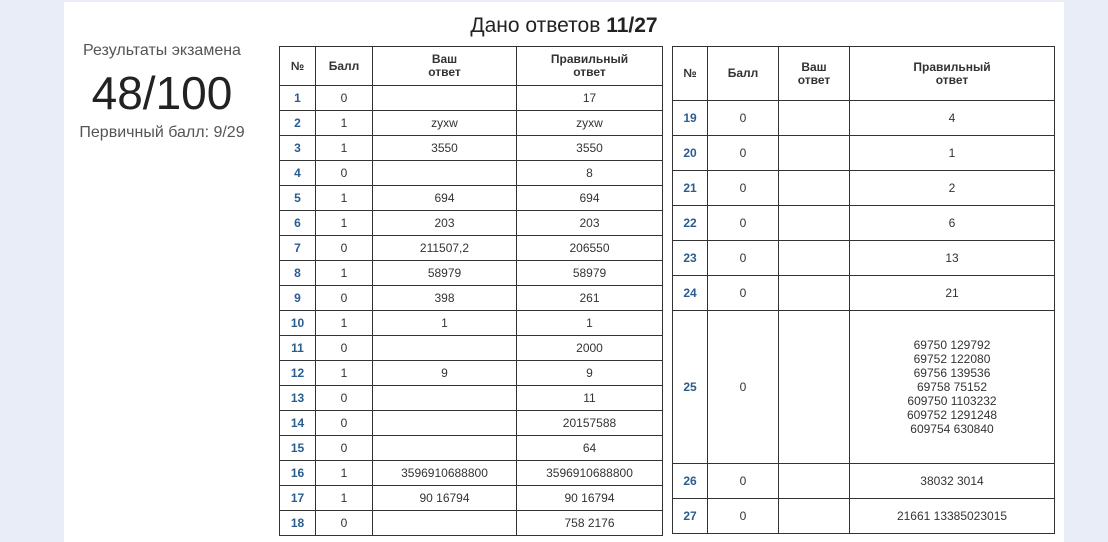 The height and width of the screenshot is (542, 1108). Describe the element at coordinates (444, 273) in the screenshot. I see `your-answer: 58979` at that location.